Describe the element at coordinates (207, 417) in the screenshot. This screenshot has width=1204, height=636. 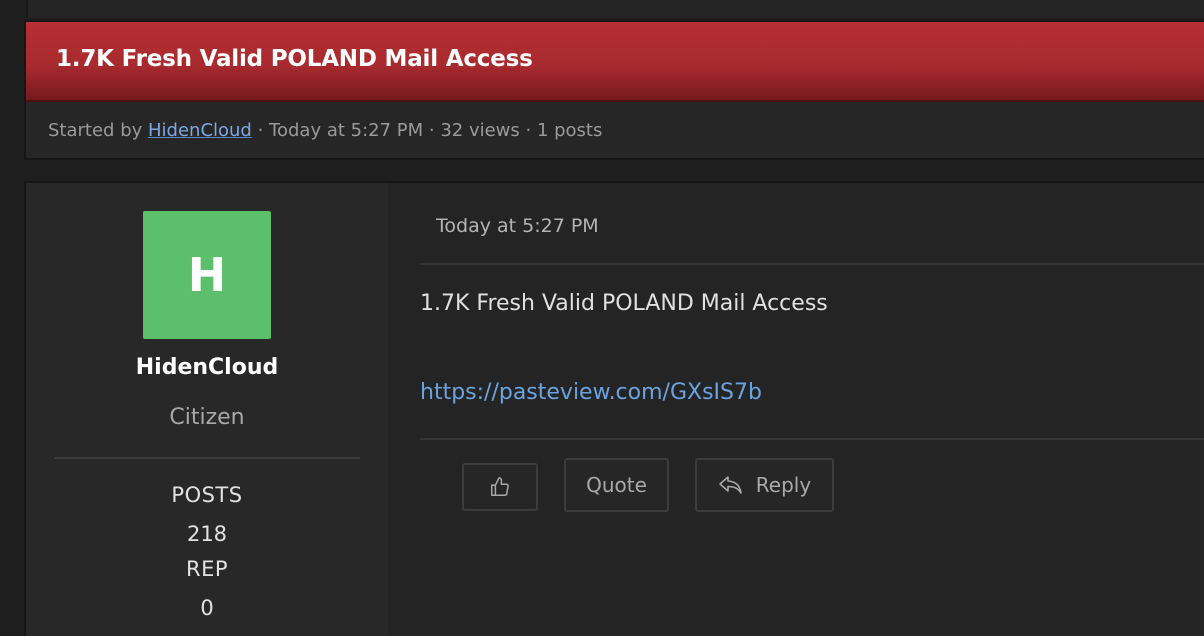
I see `author-rank: Citizen` at that location.